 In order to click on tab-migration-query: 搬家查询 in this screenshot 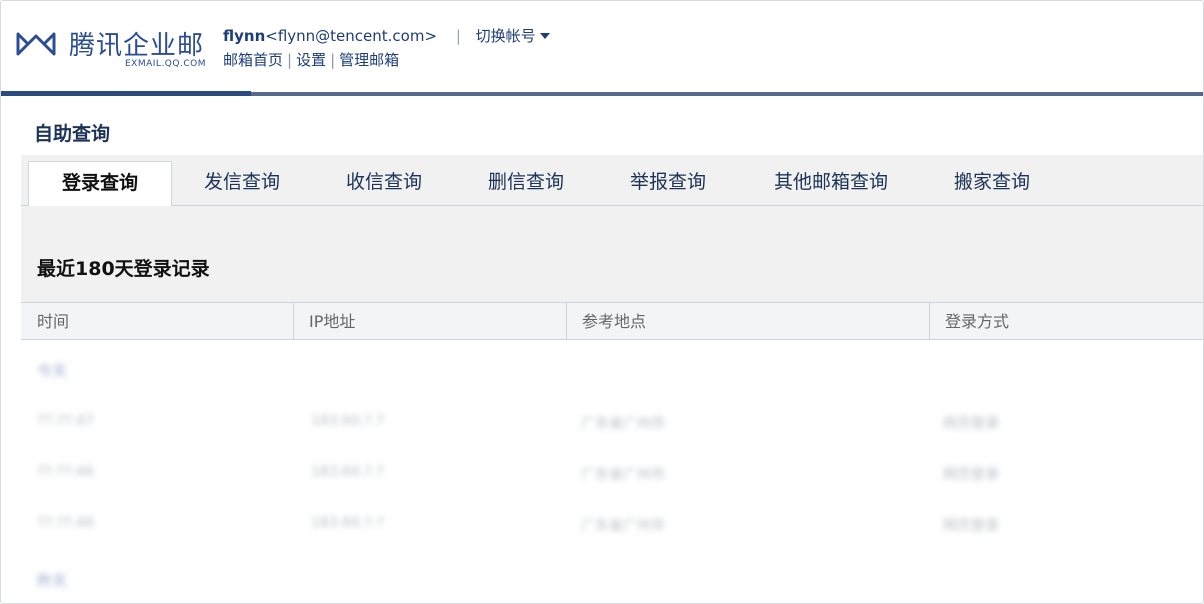, I will do `click(992, 180)`.